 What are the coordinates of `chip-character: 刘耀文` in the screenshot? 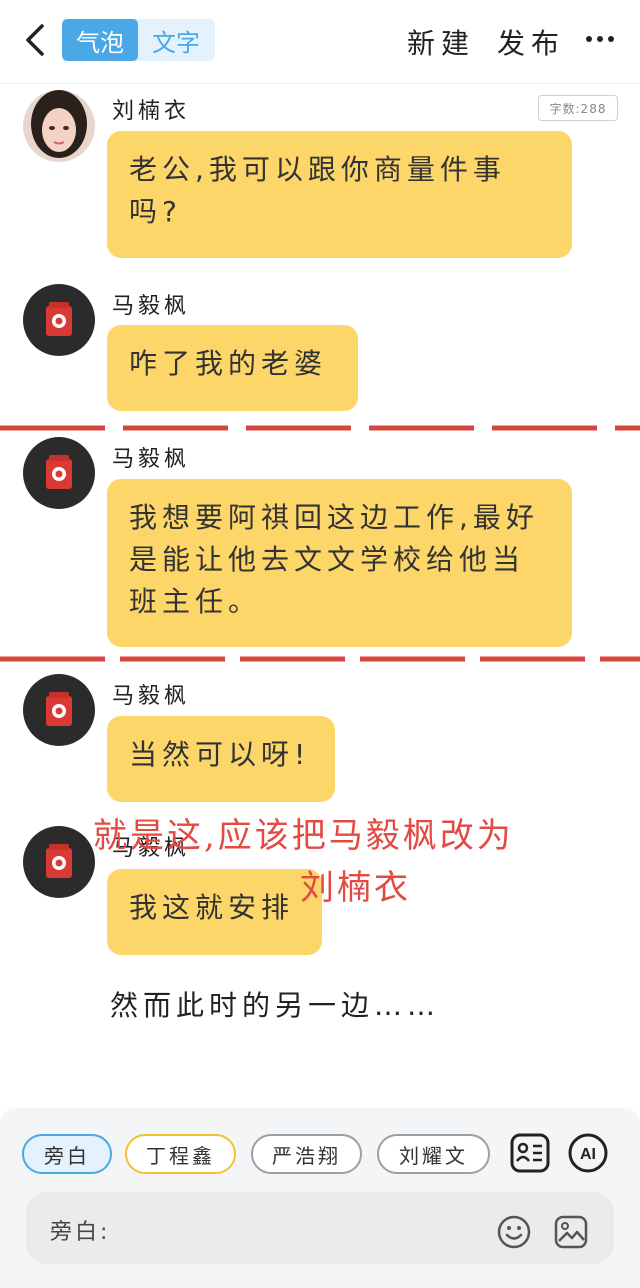 It's located at (433, 1154).